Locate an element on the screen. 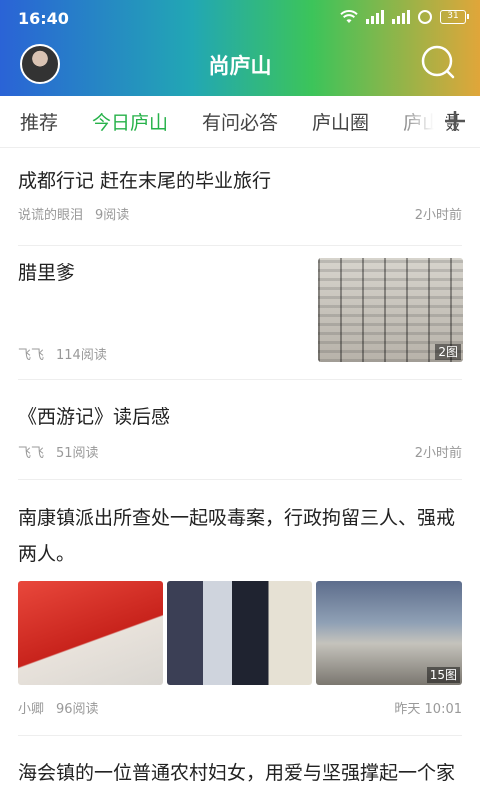 The image size is (480, 806). list-item: 海会镇的一位普通农村妇女，用爱与坚强撑起一个家 is located at coordinates (240, 771).